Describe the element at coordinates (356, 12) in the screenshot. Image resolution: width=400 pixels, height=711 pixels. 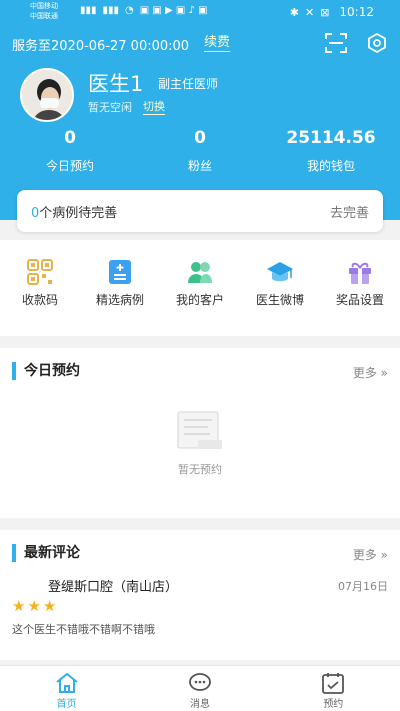
I see `clock: 10:12` at that location.